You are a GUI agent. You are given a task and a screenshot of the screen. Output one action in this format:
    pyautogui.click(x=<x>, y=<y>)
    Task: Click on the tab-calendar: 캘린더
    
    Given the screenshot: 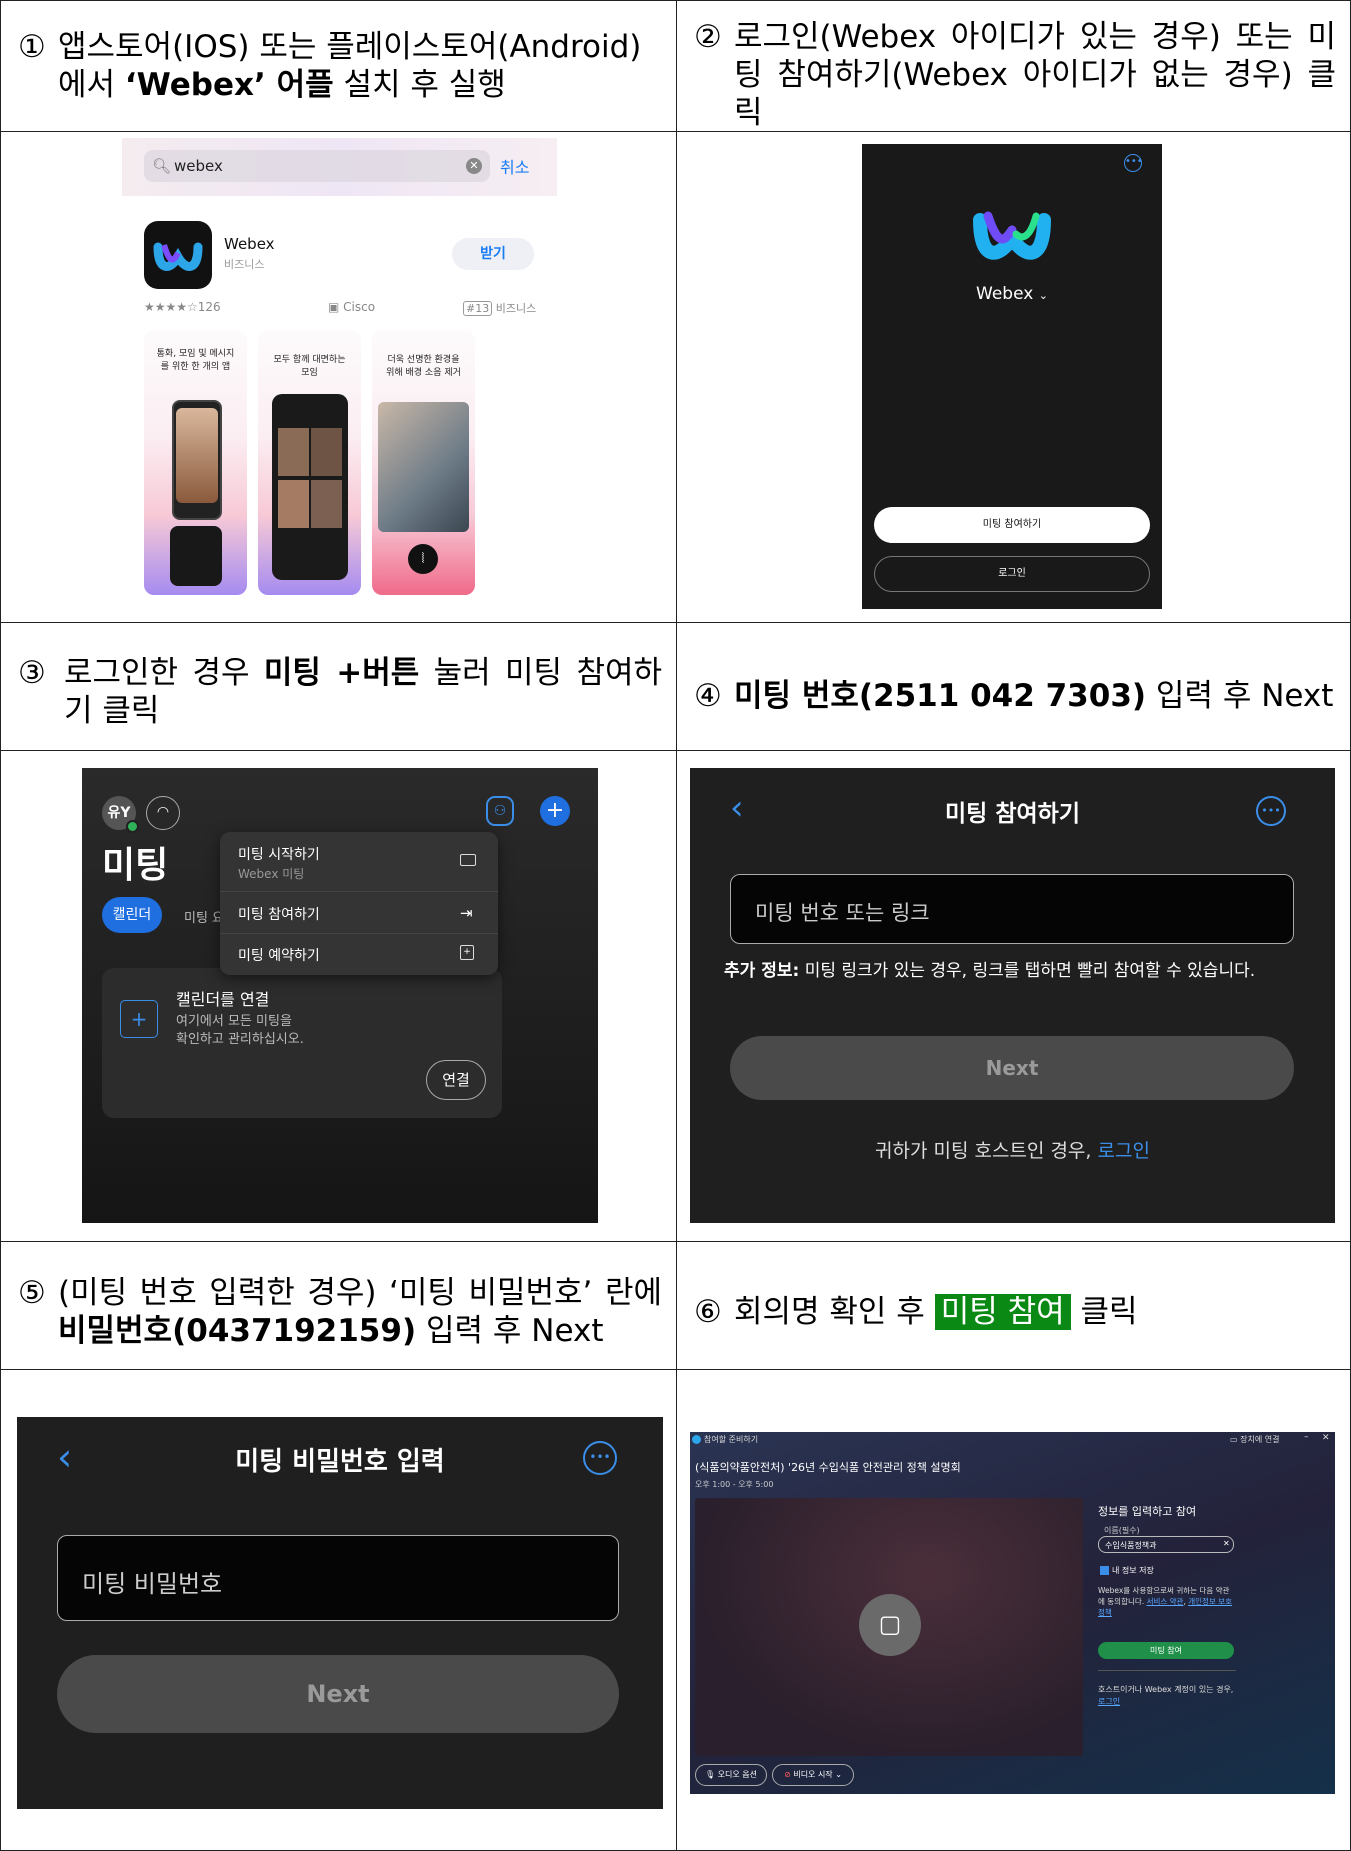 What is the action you would take?
    pyautogui.click(x=132, y=915)
    